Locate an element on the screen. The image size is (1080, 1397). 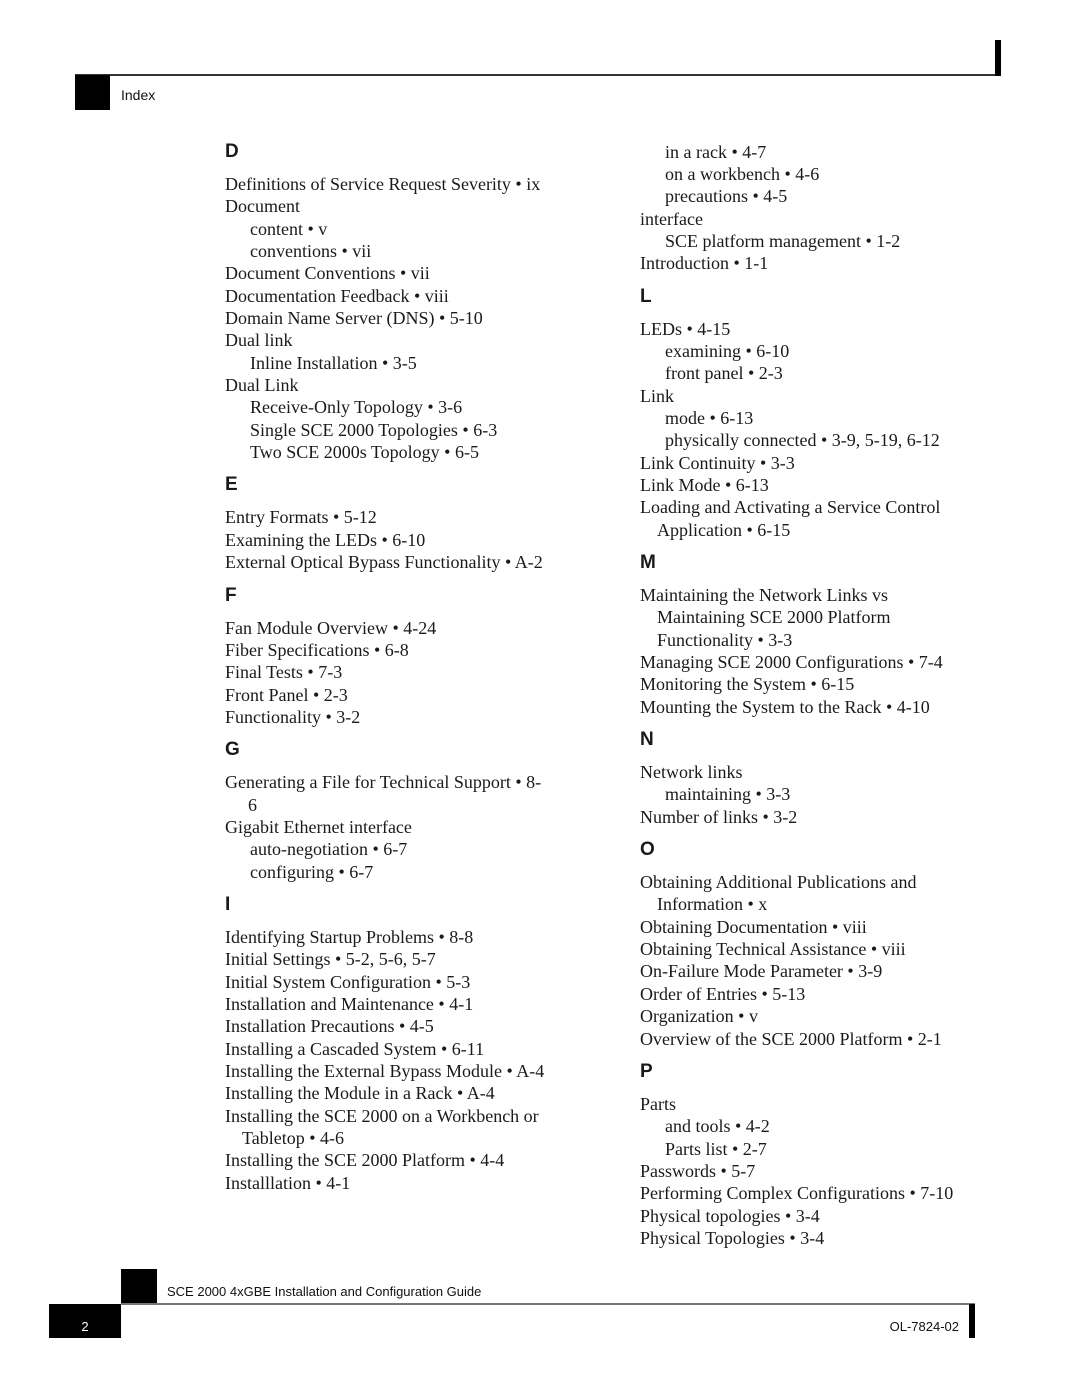
index-entry: Performing Complex Configurations • 7-10 is located at coordinates (797, 1193).